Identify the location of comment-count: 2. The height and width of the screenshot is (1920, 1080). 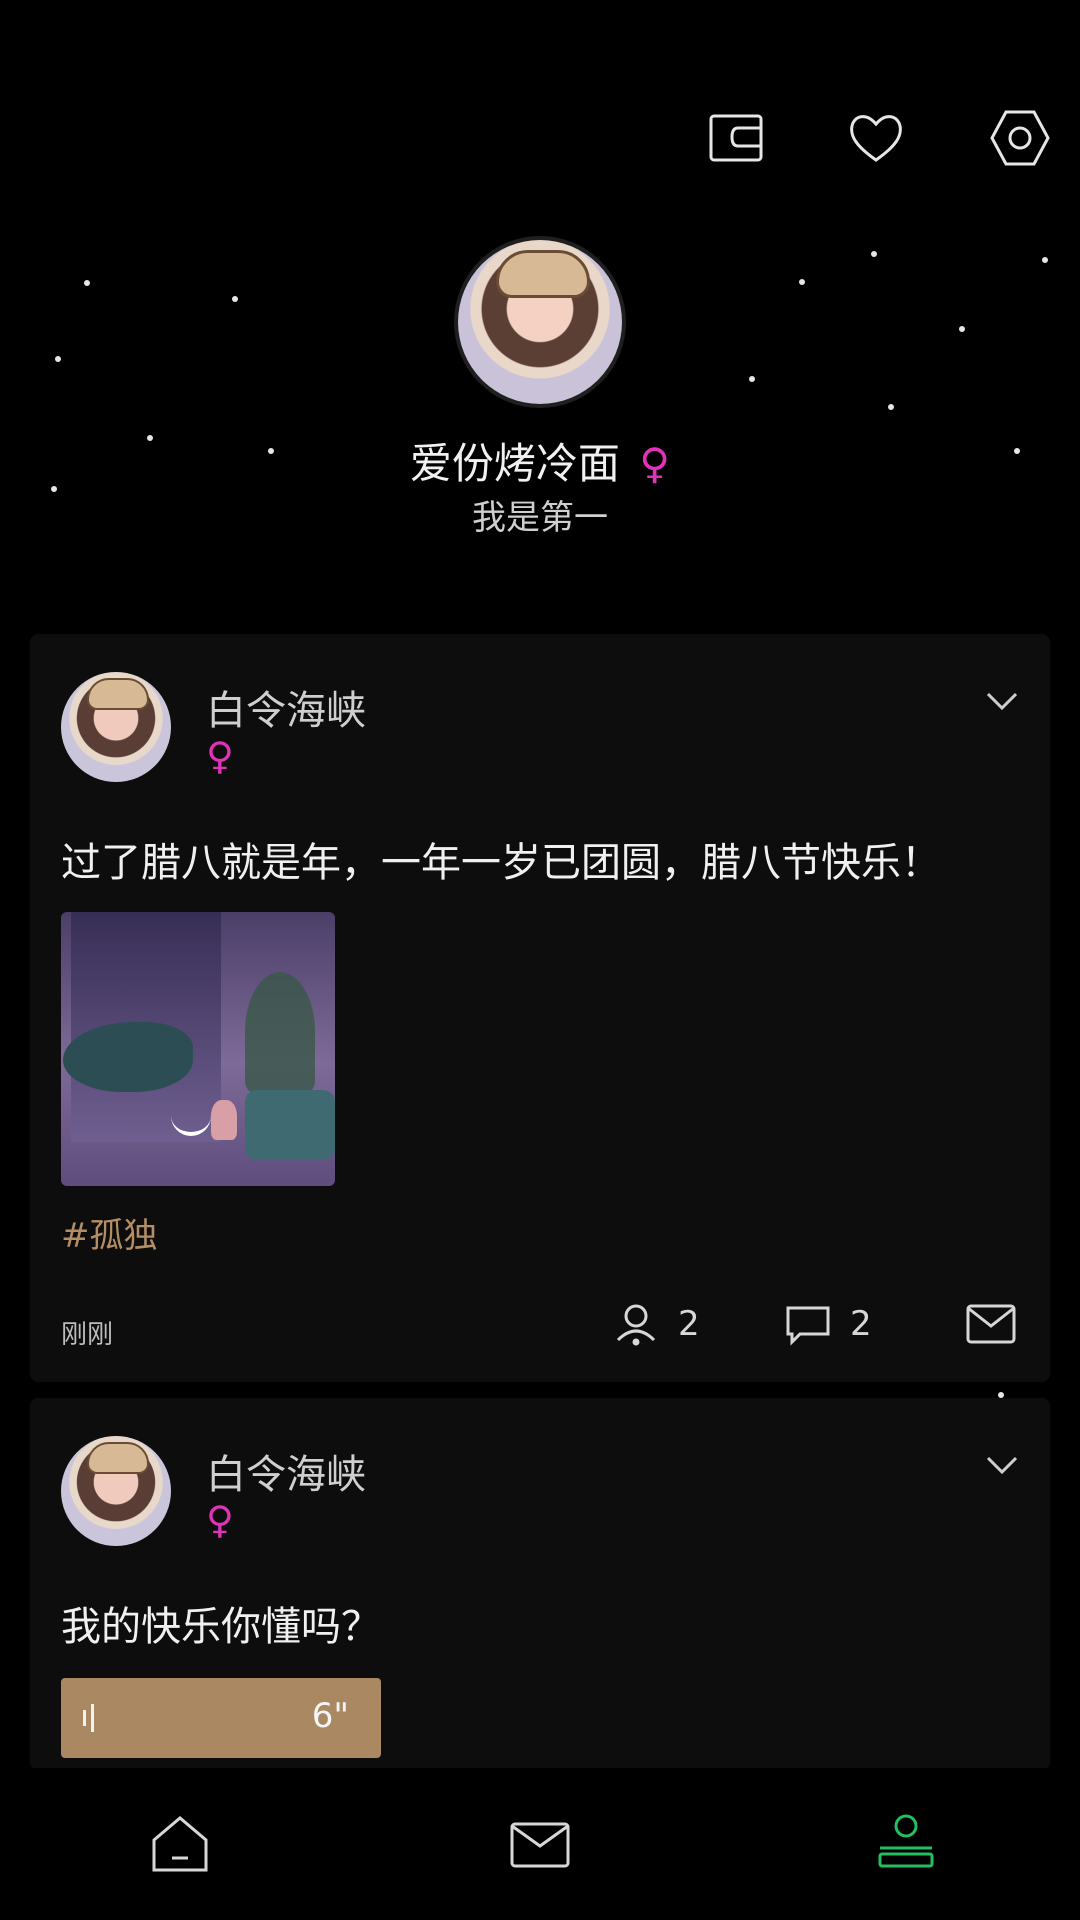
(861, 1324).